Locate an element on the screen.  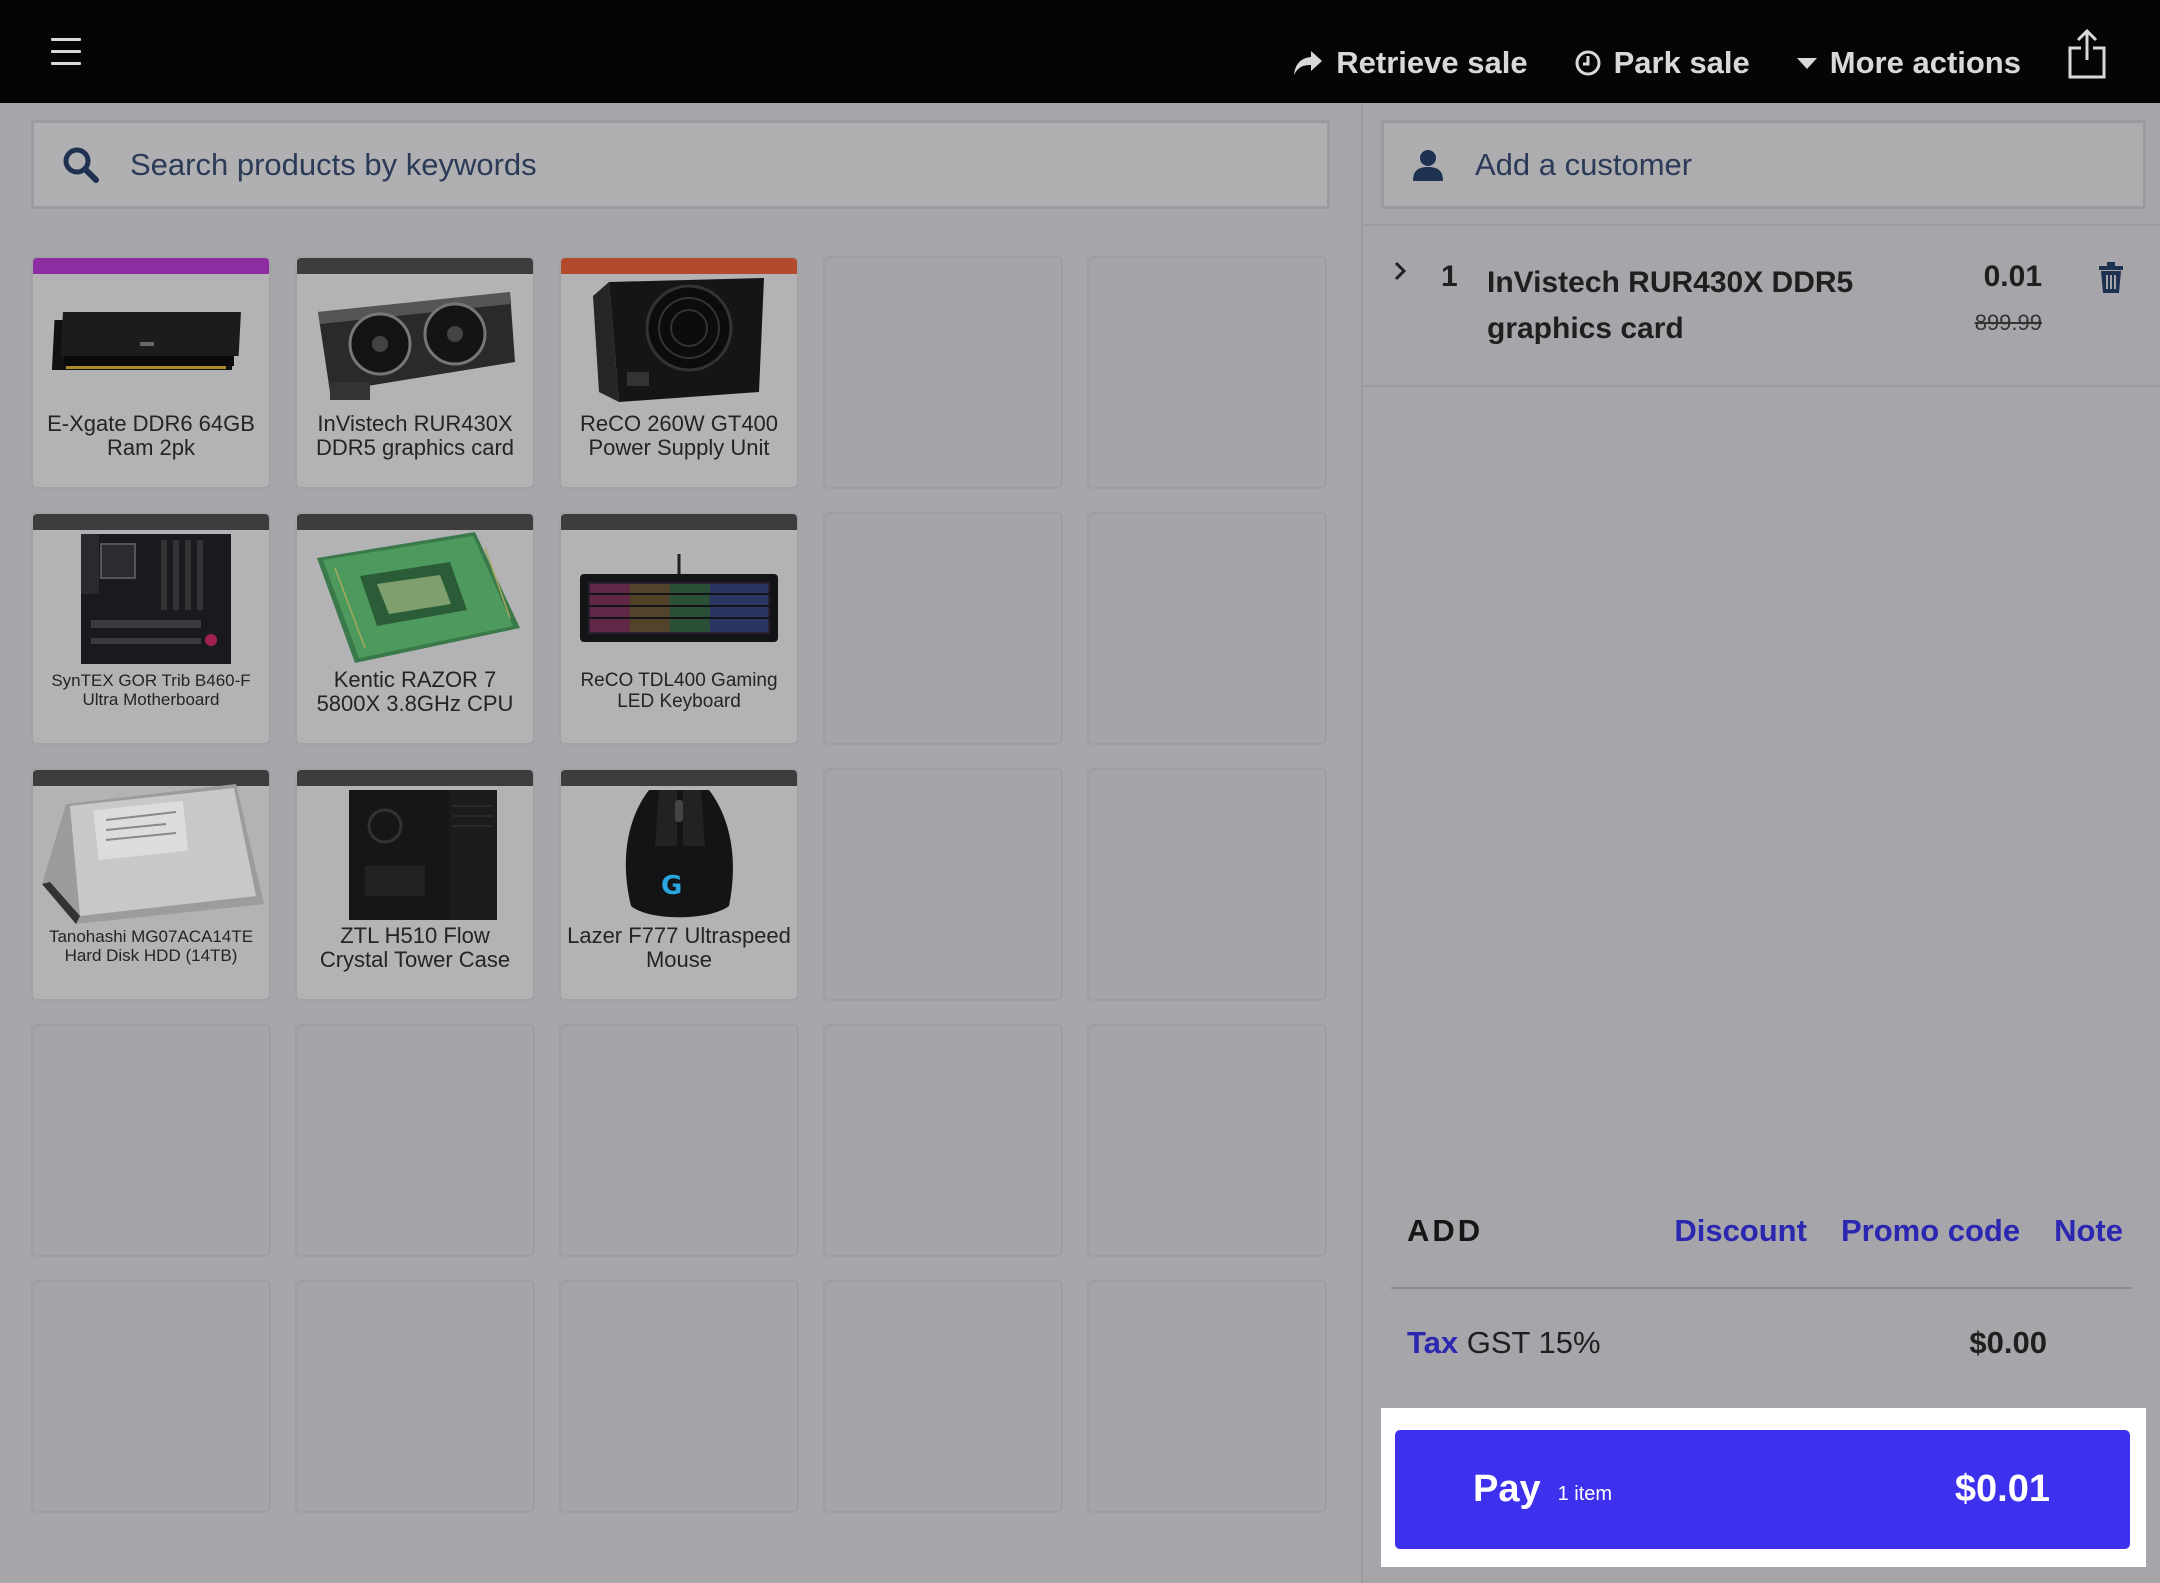
promo-code-link: Promo code is located at coordinates (1930, 1231).